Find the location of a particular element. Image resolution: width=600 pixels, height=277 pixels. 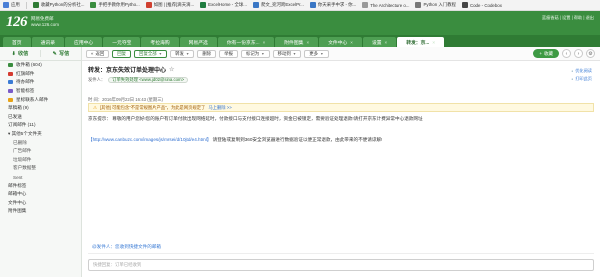

header-links: 蓝瘦香菇 | 设置 | 帮助 | 退出 is located at coordinates (568, 18).